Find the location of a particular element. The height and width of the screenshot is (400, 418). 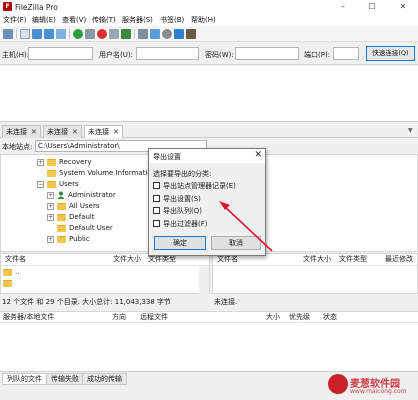

close-window-button: ✕ is located at coordinates (403, 7).